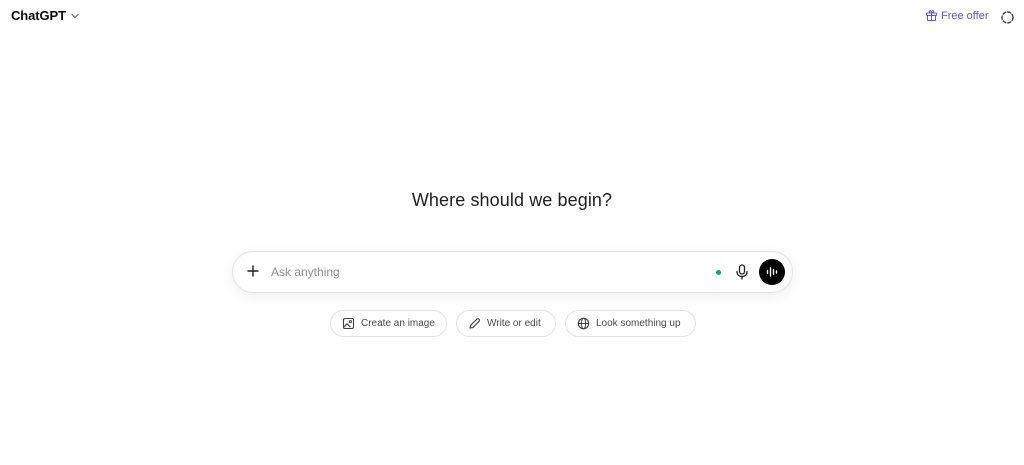 The image size is (1024, 465). Describe the element at coordinates (965, 15) in the screenshot. I see `free-offer-label: Free offer` at that location.